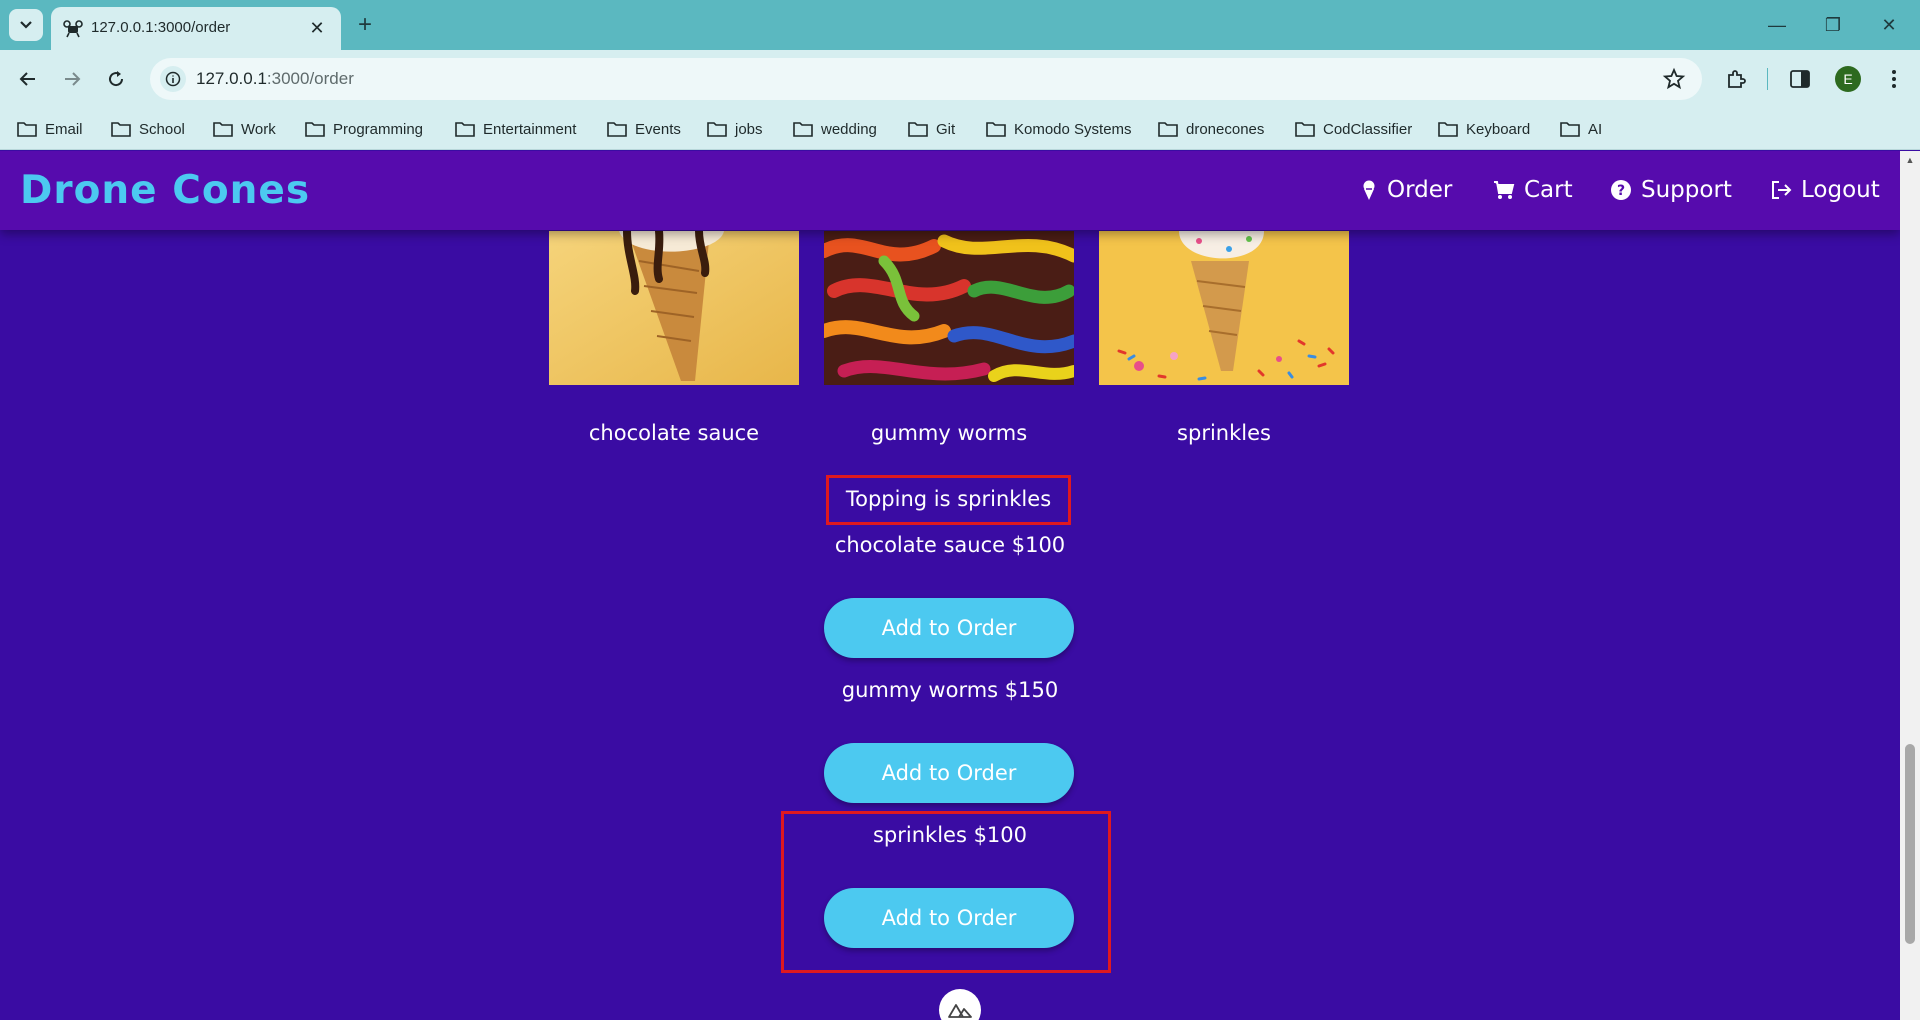  I want to click on cart-icon, so click(1504, 190).